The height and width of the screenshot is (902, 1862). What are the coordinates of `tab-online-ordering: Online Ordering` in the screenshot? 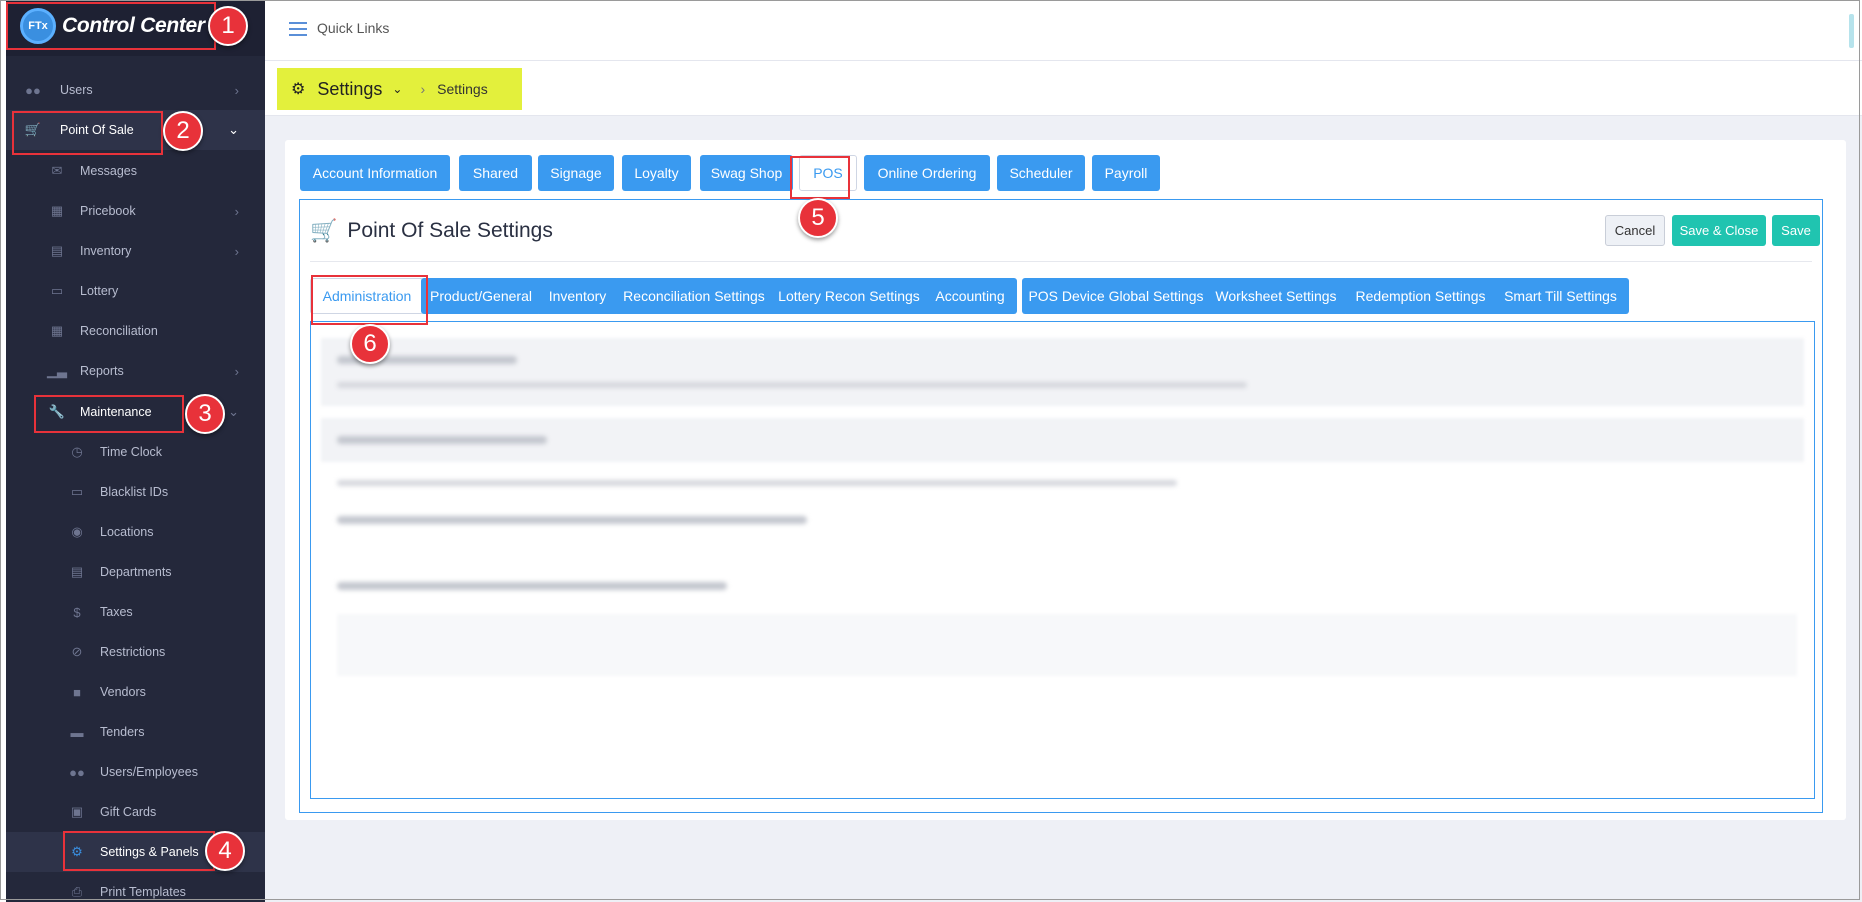 It's located at (927, 173).